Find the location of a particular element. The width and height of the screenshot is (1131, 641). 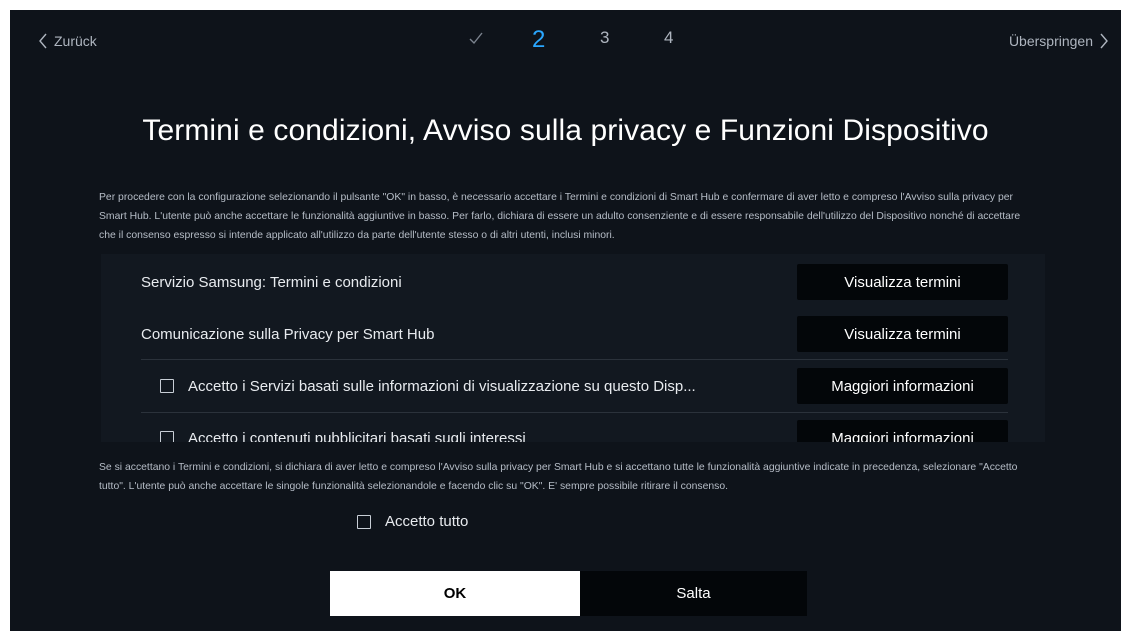

accept-all-checkbox is located at coordinates (364, 521).